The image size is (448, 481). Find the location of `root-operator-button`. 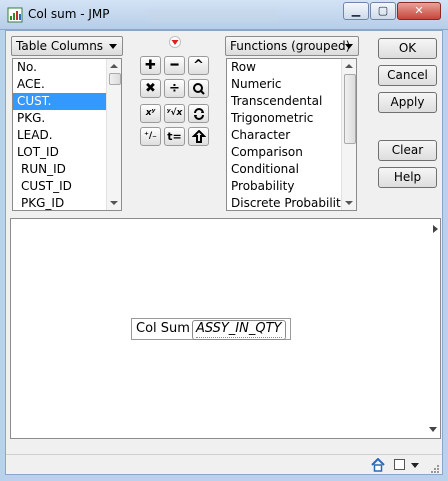

root-operator-button is located at coordinates (198, 88).